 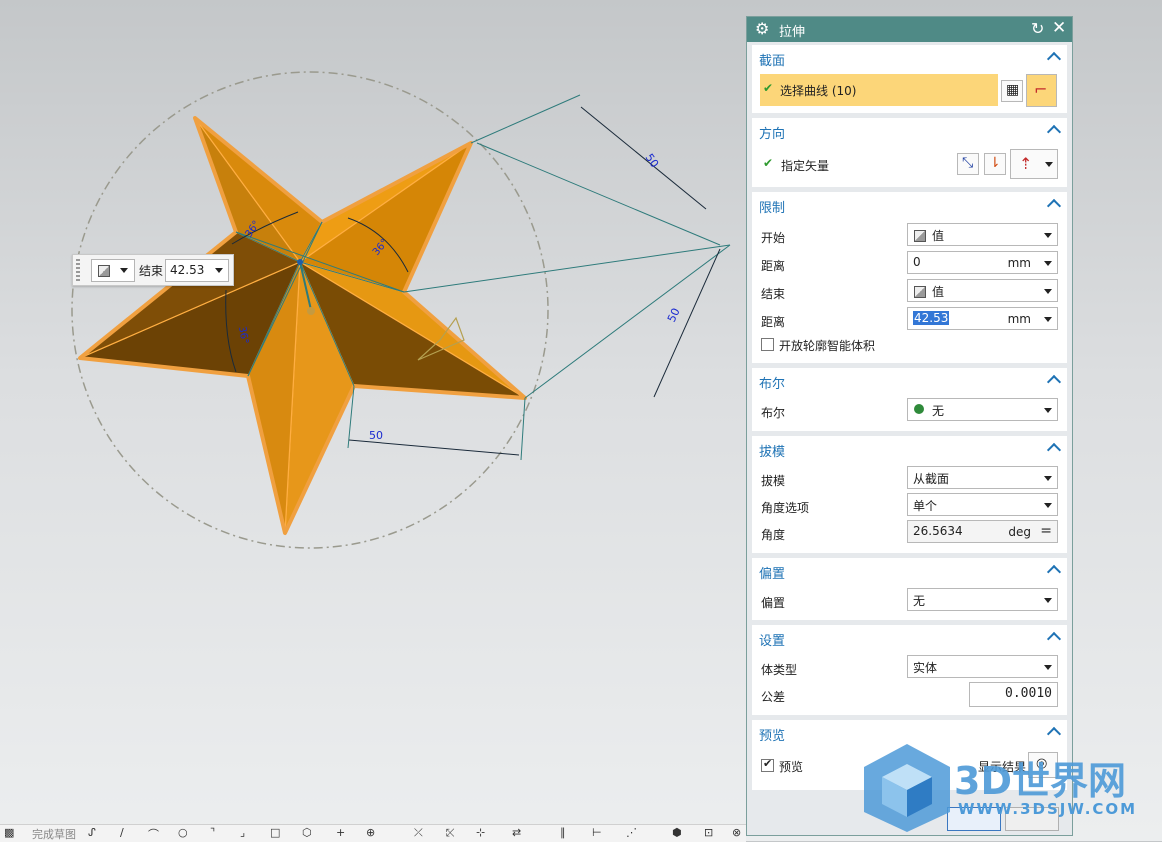 What do you see at coordinates (1046, 531) in the screenshot?
I see `equals-icon: =` at bounding box center [1046, 531].